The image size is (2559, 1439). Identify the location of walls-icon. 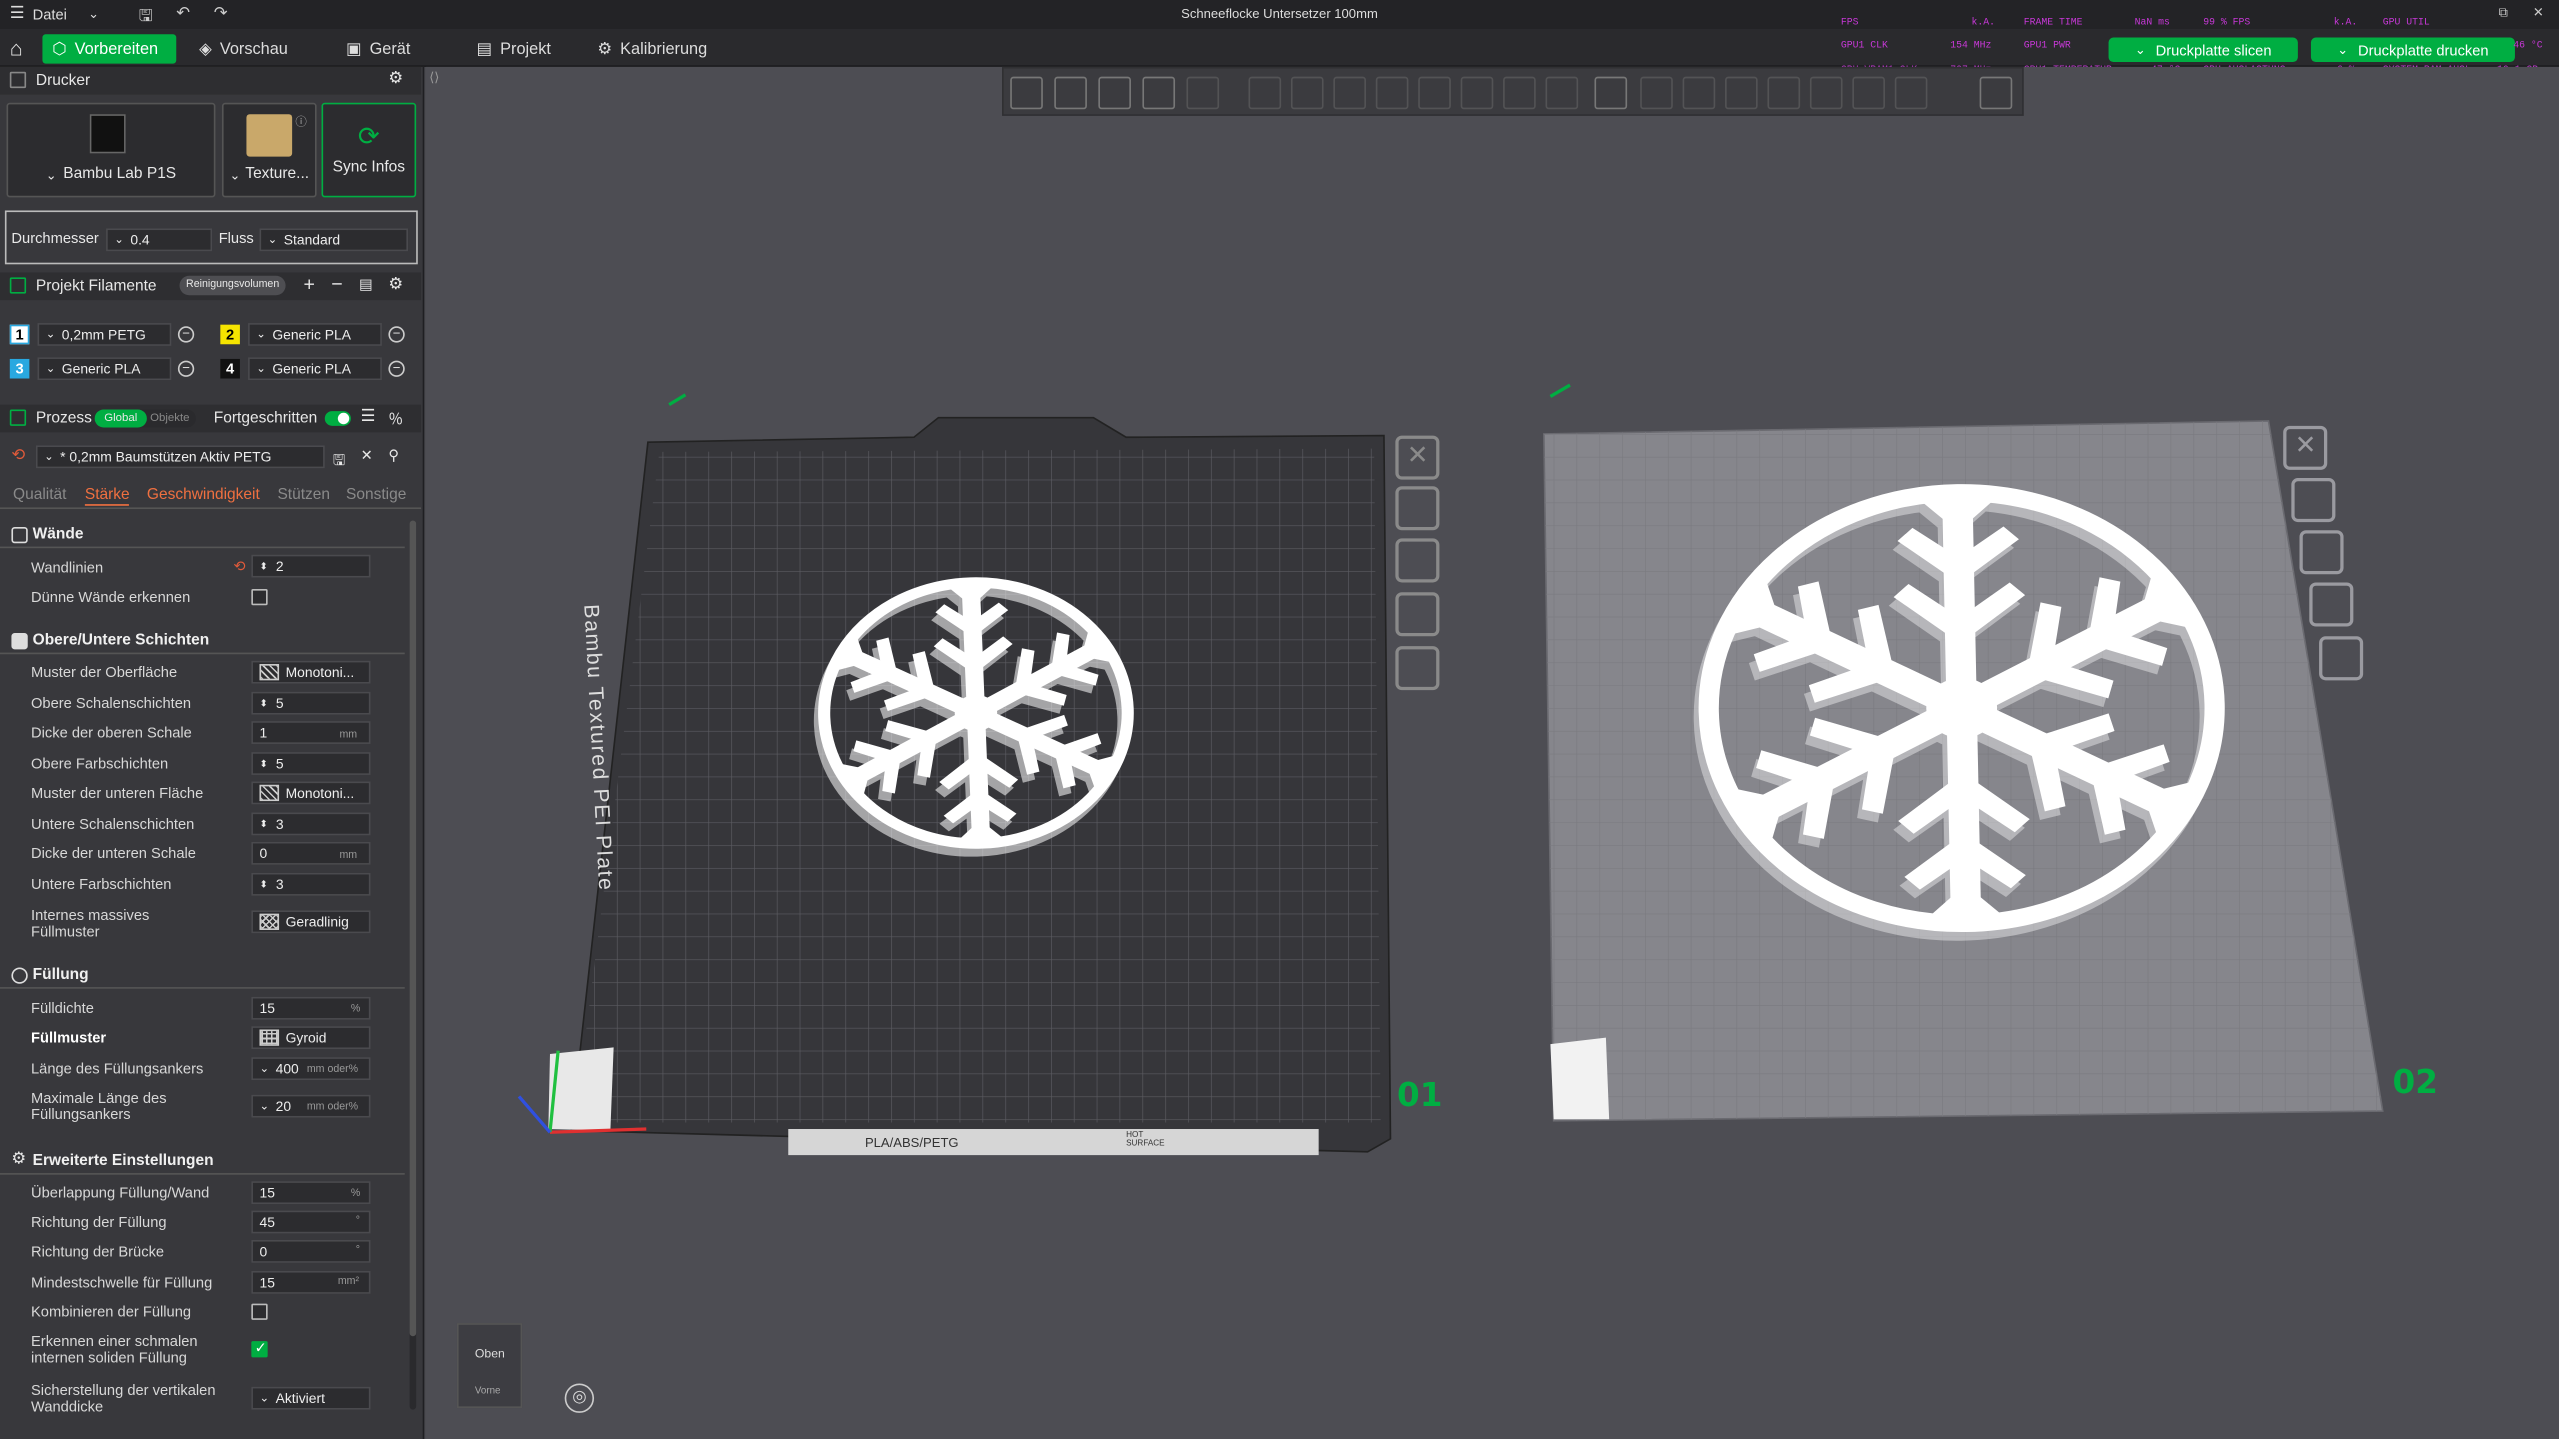
(19, 535).